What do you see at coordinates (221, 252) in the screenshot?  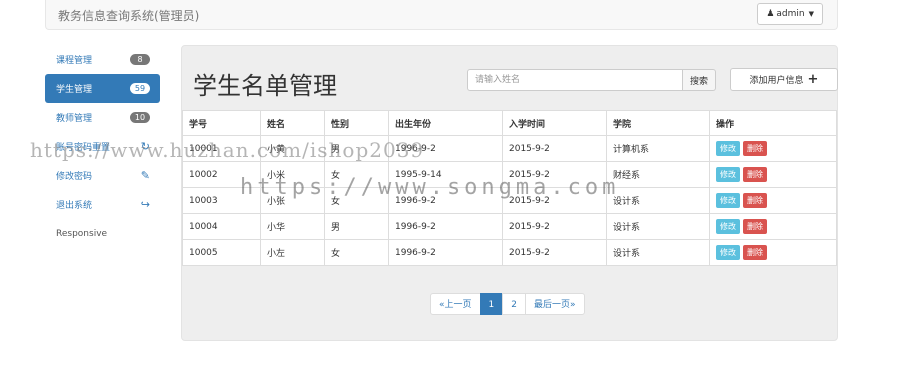 I see `cell-id: 10005` at bounding box center [221, 252].